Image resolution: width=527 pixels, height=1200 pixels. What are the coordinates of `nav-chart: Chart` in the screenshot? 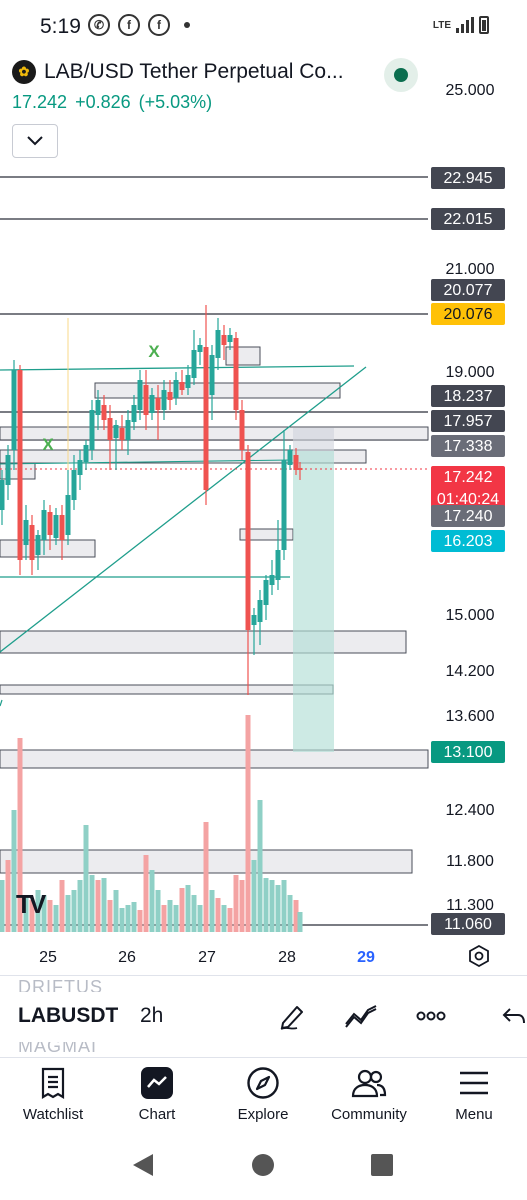 It's located at (157, 1094).